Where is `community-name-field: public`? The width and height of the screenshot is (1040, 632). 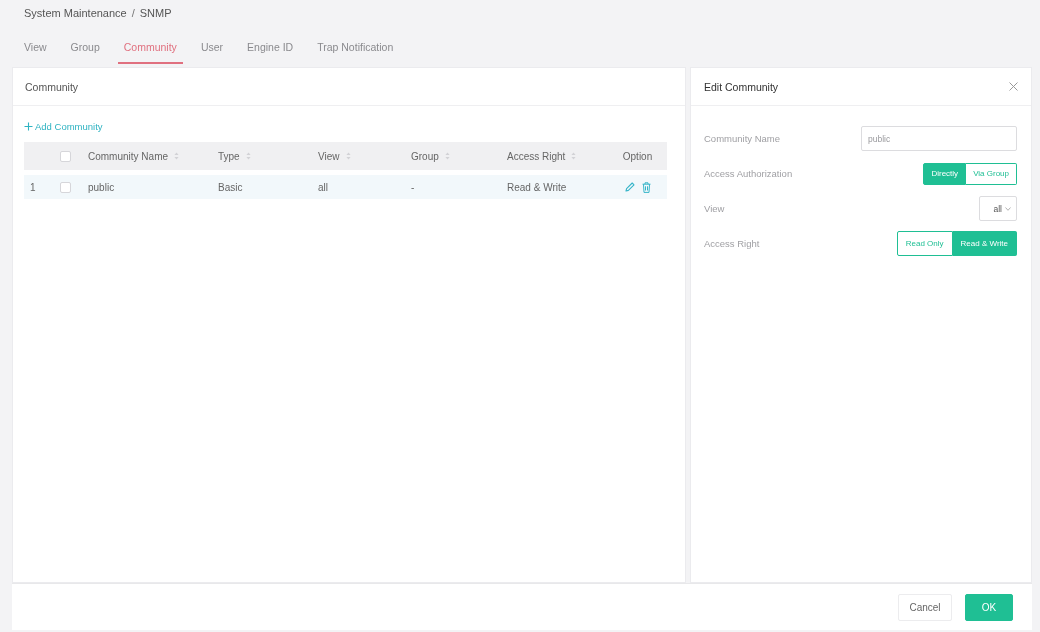 community-name-field: public is located at coordinates (939, 138).